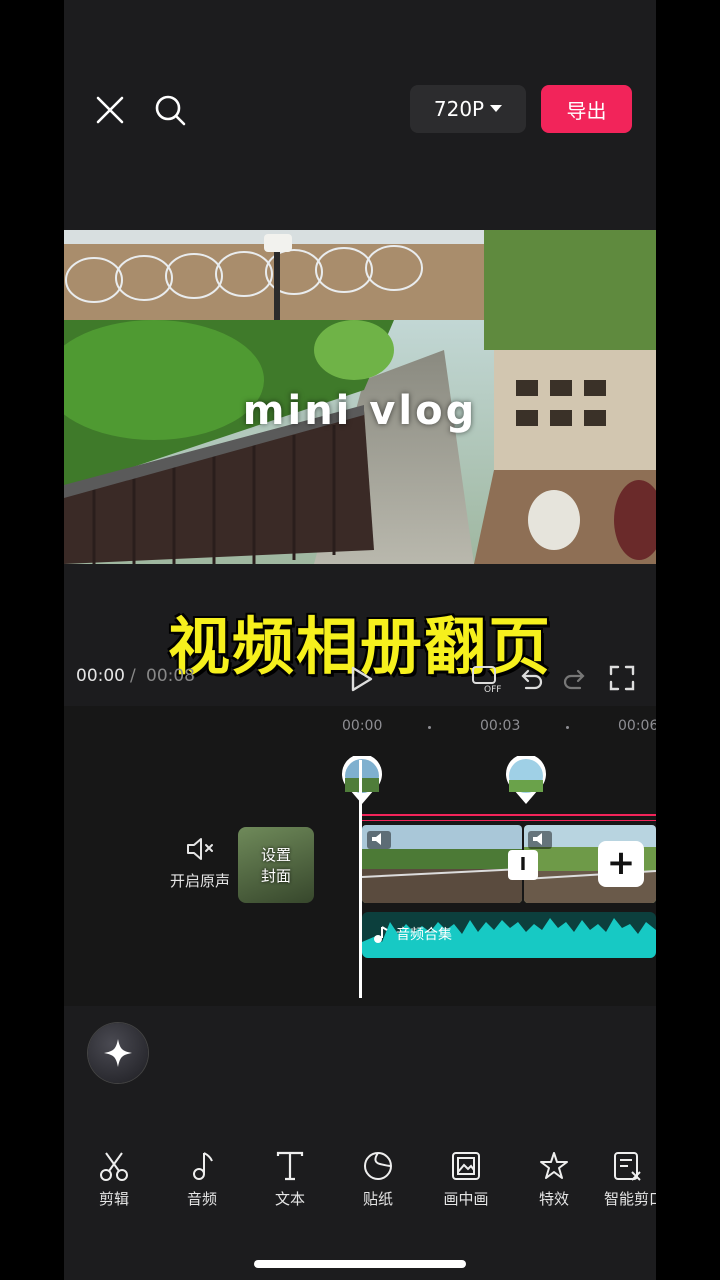  Describe the element at coordinates (627, 1166) in the screenshot. I see `smart-cut-icon` at that location.